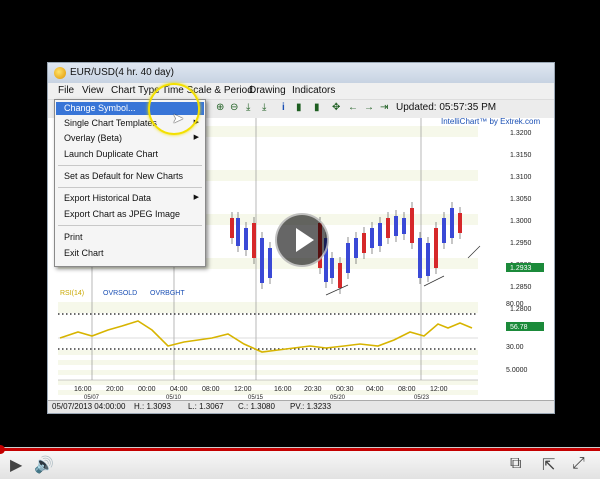  Describe the element at coordinates (130, 238) in the screenshot. I see `menu-item-print: Print` at that location.